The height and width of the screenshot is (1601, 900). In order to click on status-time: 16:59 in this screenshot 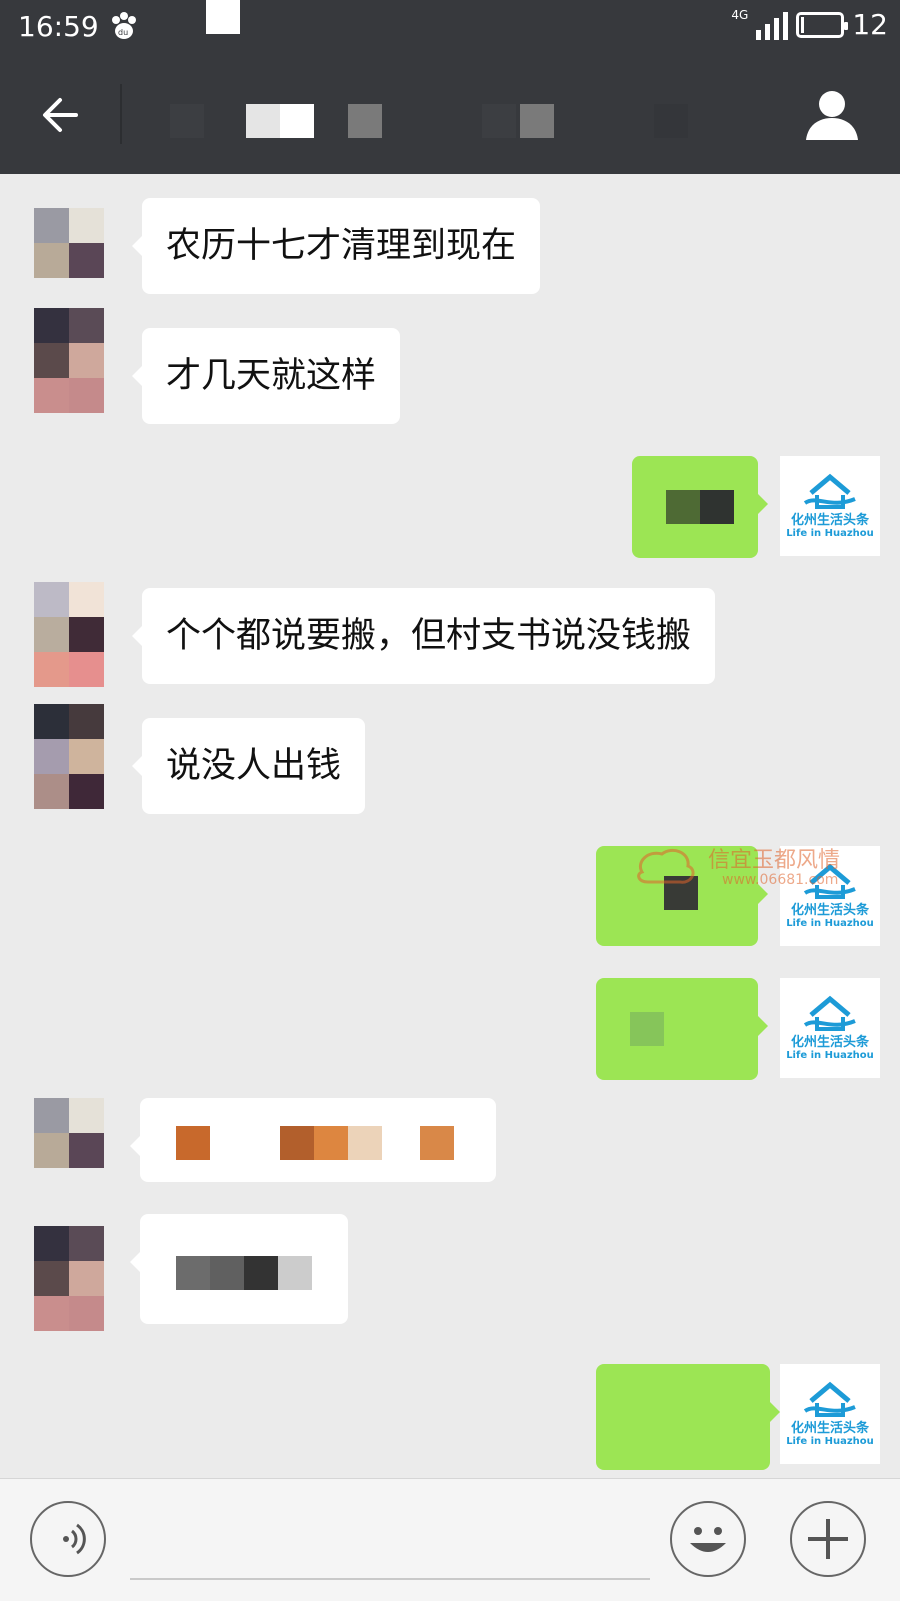, I will do `click(58, 26)`.